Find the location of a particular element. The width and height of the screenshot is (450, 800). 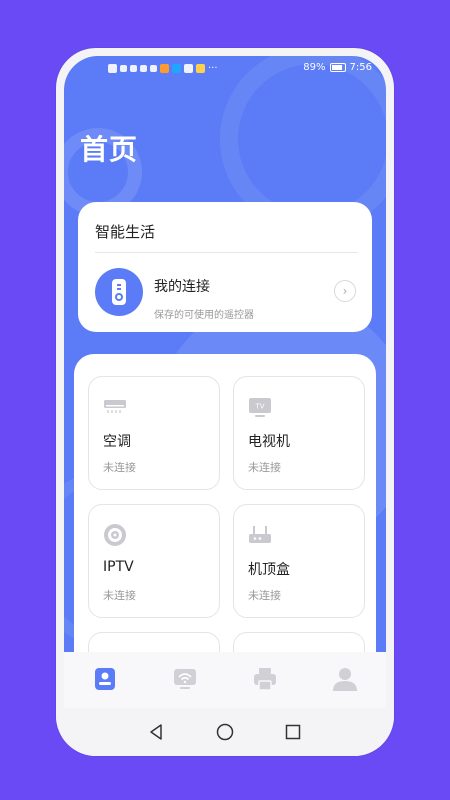

bottom-tab-bar is located at coordinates (225, 680).